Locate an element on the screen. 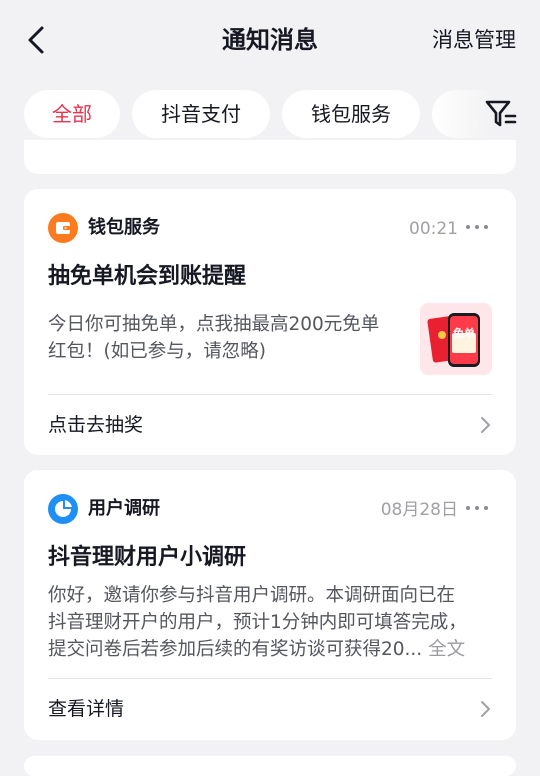 The image size is (540, 776). full-text-link: 全文 is located at coordinates (446, 649).